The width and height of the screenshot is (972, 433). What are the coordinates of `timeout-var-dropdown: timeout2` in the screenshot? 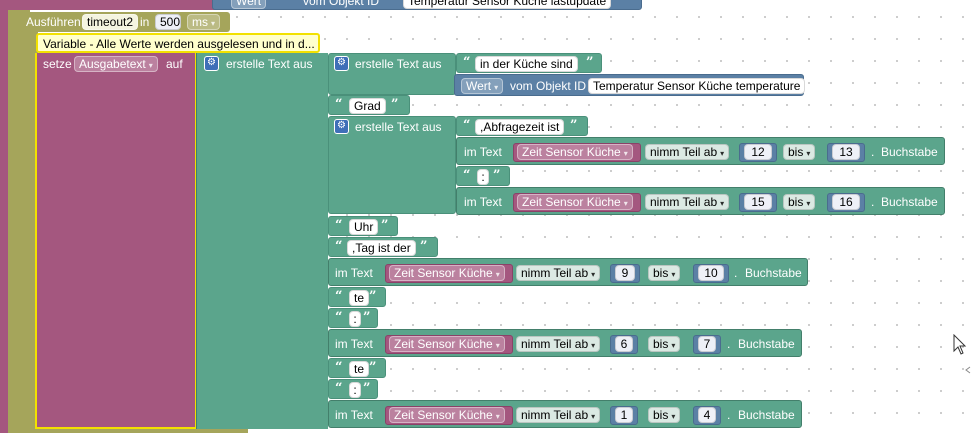 It's located at (110, 22).